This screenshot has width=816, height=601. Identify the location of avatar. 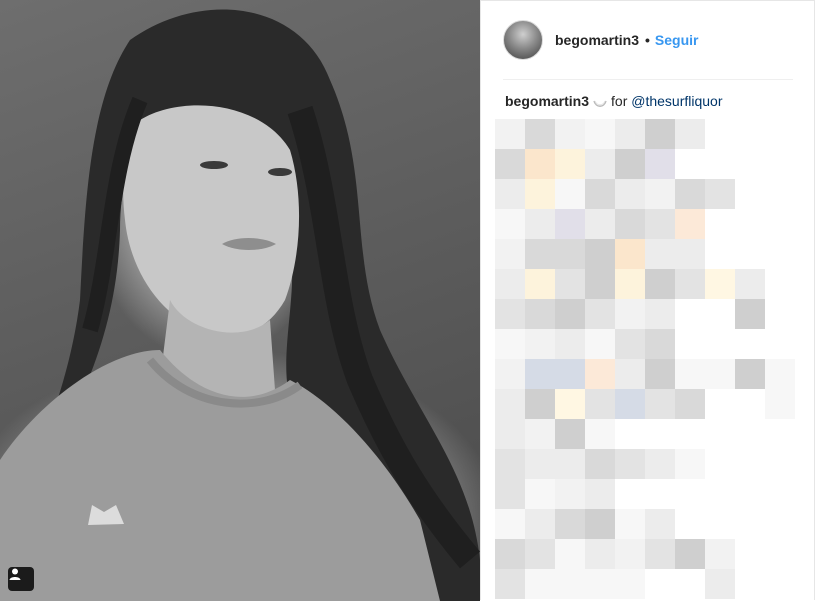
(523, 40).